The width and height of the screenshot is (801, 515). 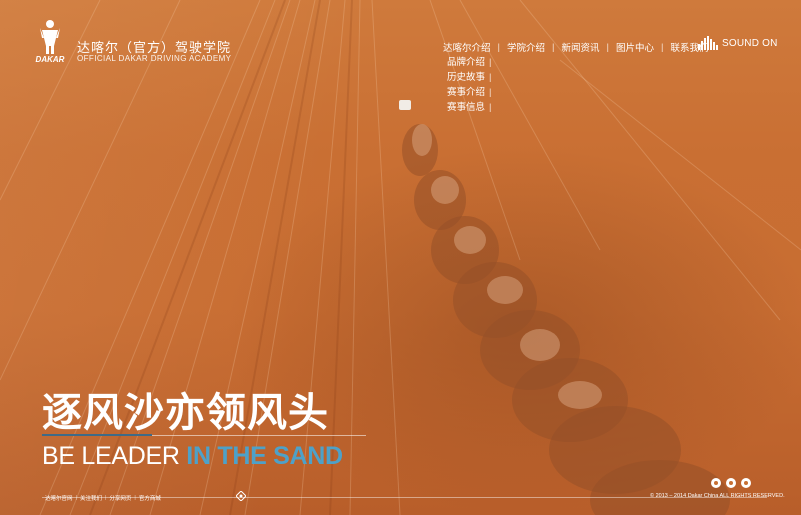 What do you see at coordinates (750, 43) in the screenshot?
I see `sound-label: SOUND ON` at bounding box center [750, 43].